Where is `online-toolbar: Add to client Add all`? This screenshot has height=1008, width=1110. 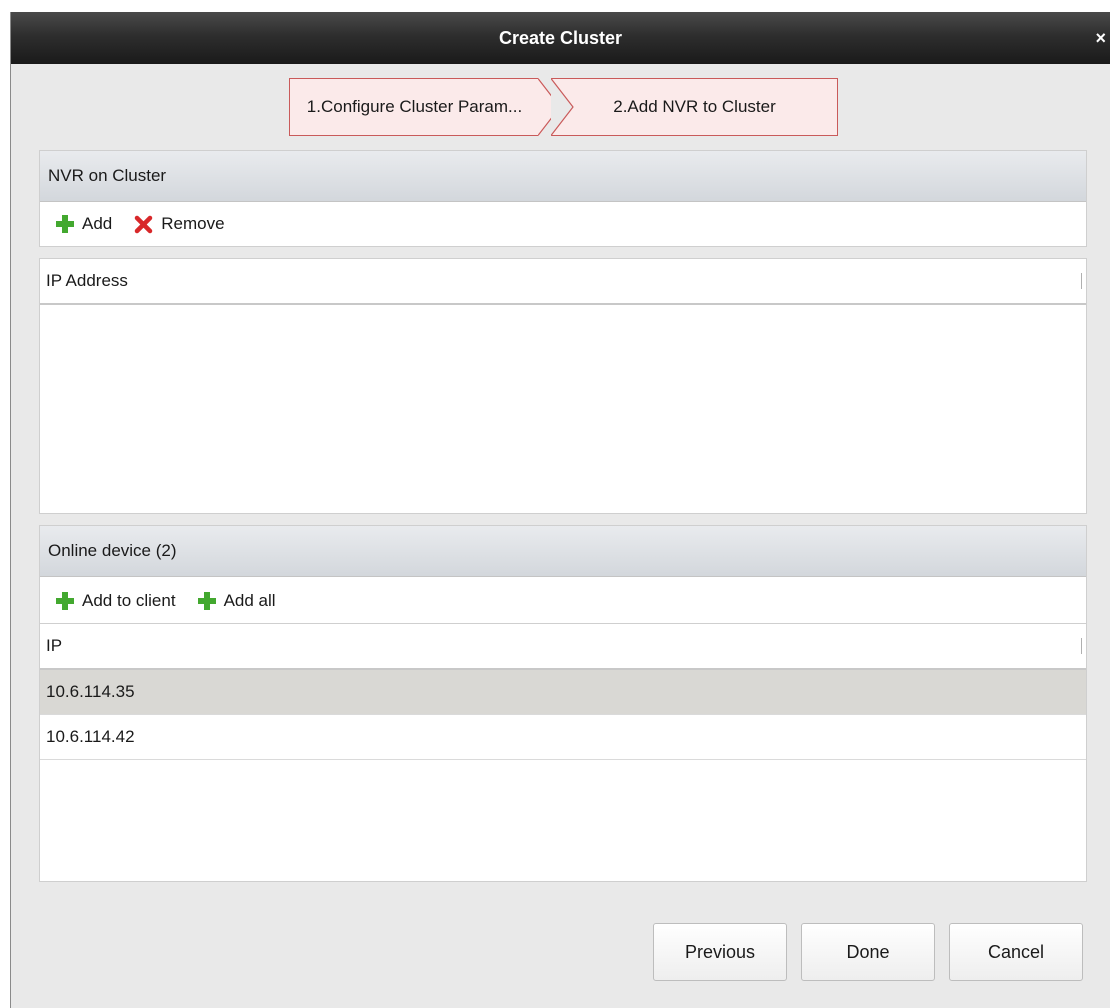
online-toolbar: Add to client Add all is located at coordinates (563, 601).